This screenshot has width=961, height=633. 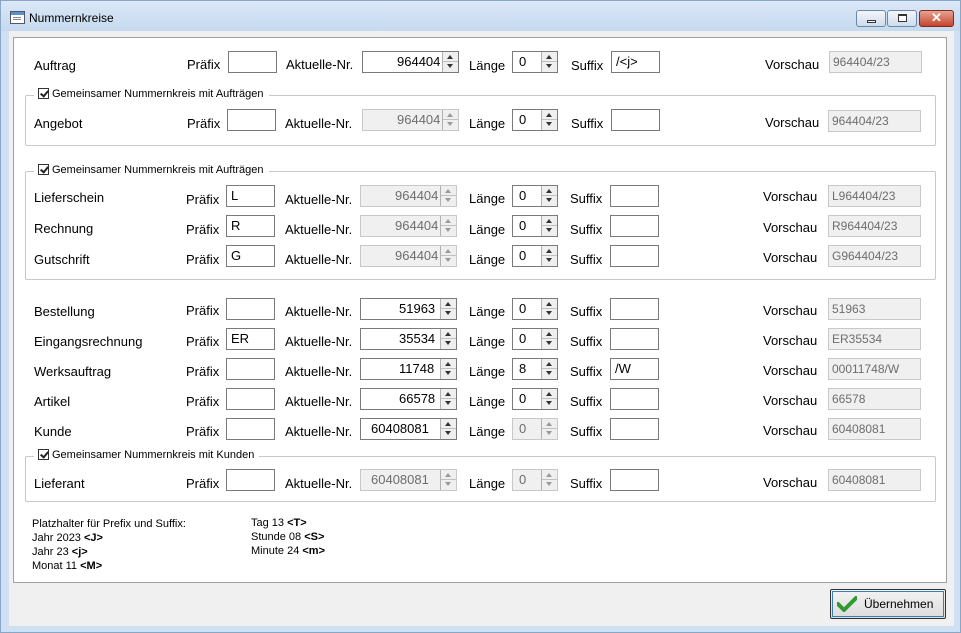 I want to click on current-number-spinner: 51963, so click(x=408, y=309).